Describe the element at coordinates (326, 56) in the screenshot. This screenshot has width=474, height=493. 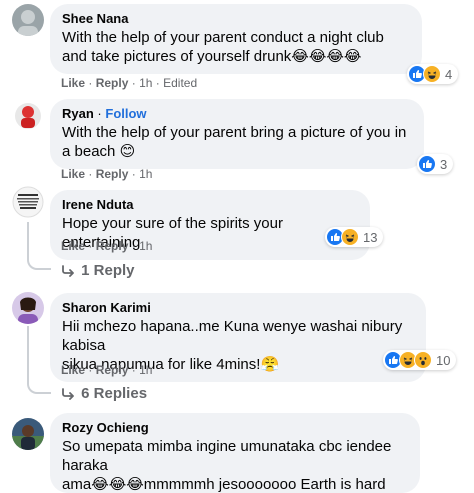
I see `comment-emojis: 😂😂😂😂` at that location.